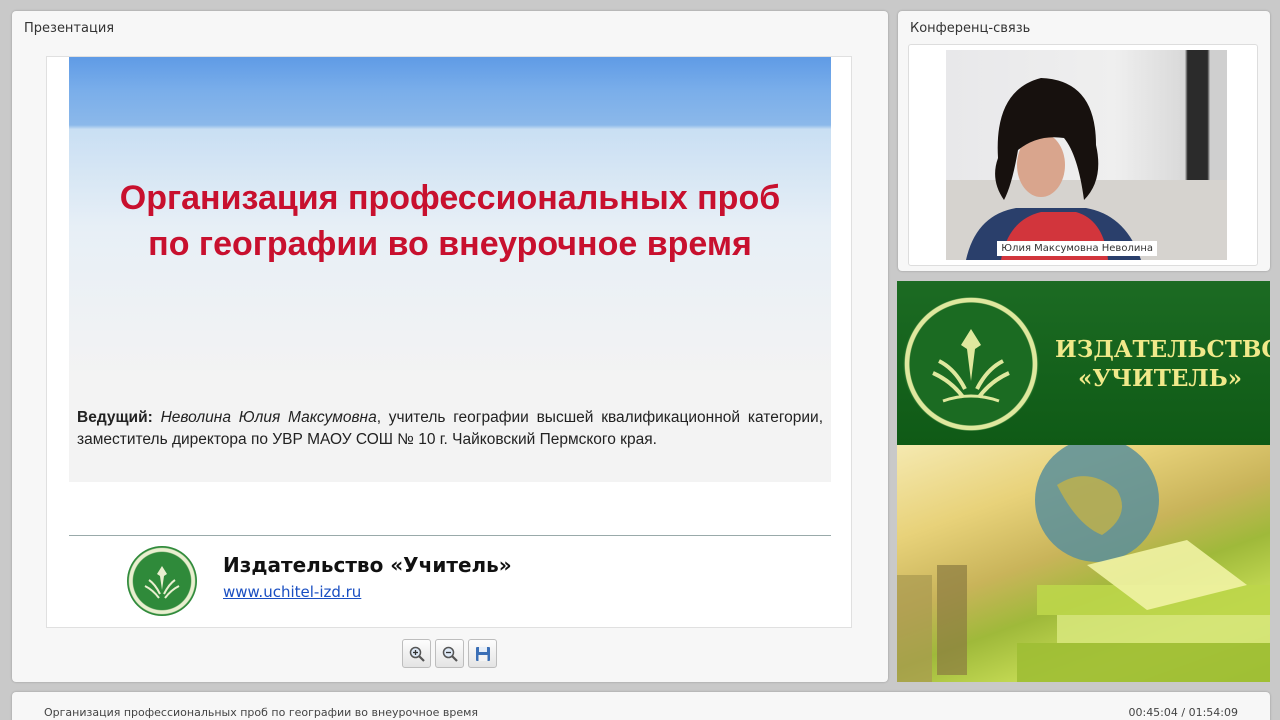 Image resolution: width=1280 pixels, height=720 pixels. Describe the element at coordinates (115, 417) in the screenshot. I see `host-label: Ведущий:` at that location.